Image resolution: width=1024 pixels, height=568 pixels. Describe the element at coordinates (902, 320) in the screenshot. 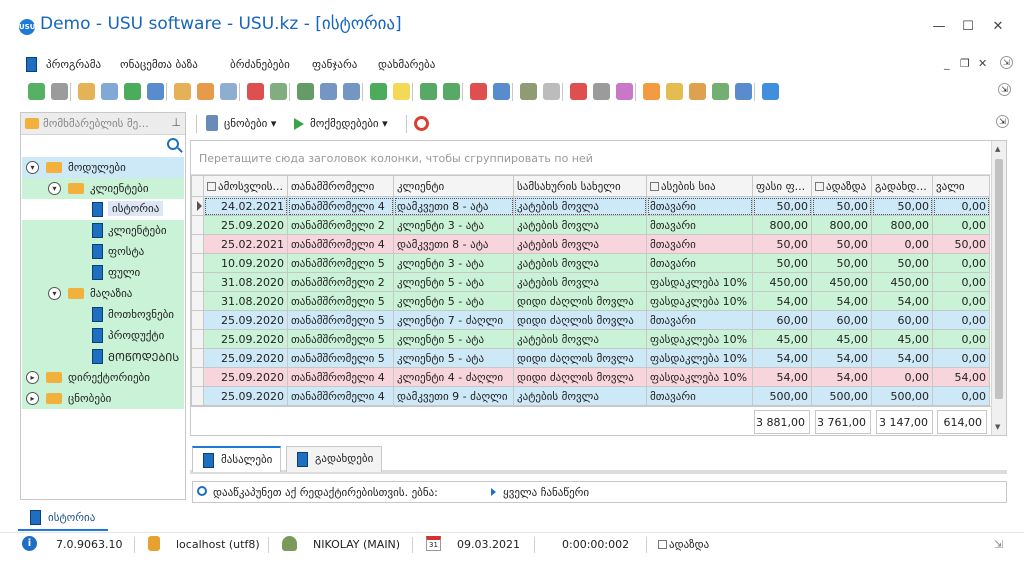

I see `table-cell: 60,00` at that location.